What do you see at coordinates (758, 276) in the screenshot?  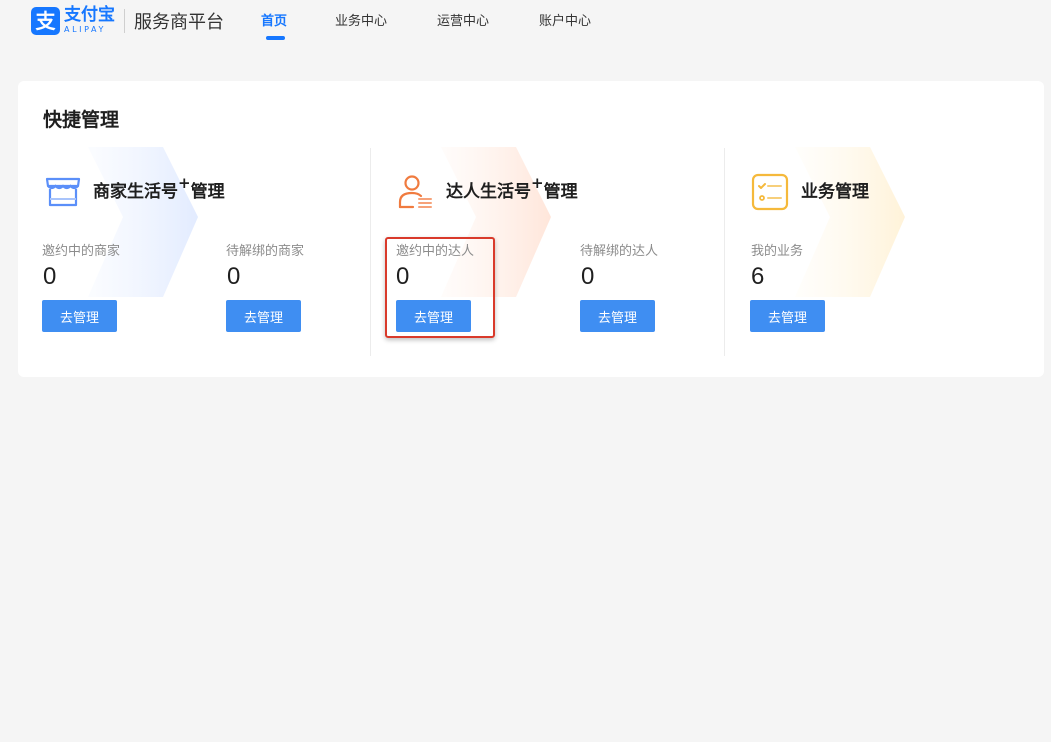 I see `stat-value-my-business: 6` at bounding box center [758, 276].